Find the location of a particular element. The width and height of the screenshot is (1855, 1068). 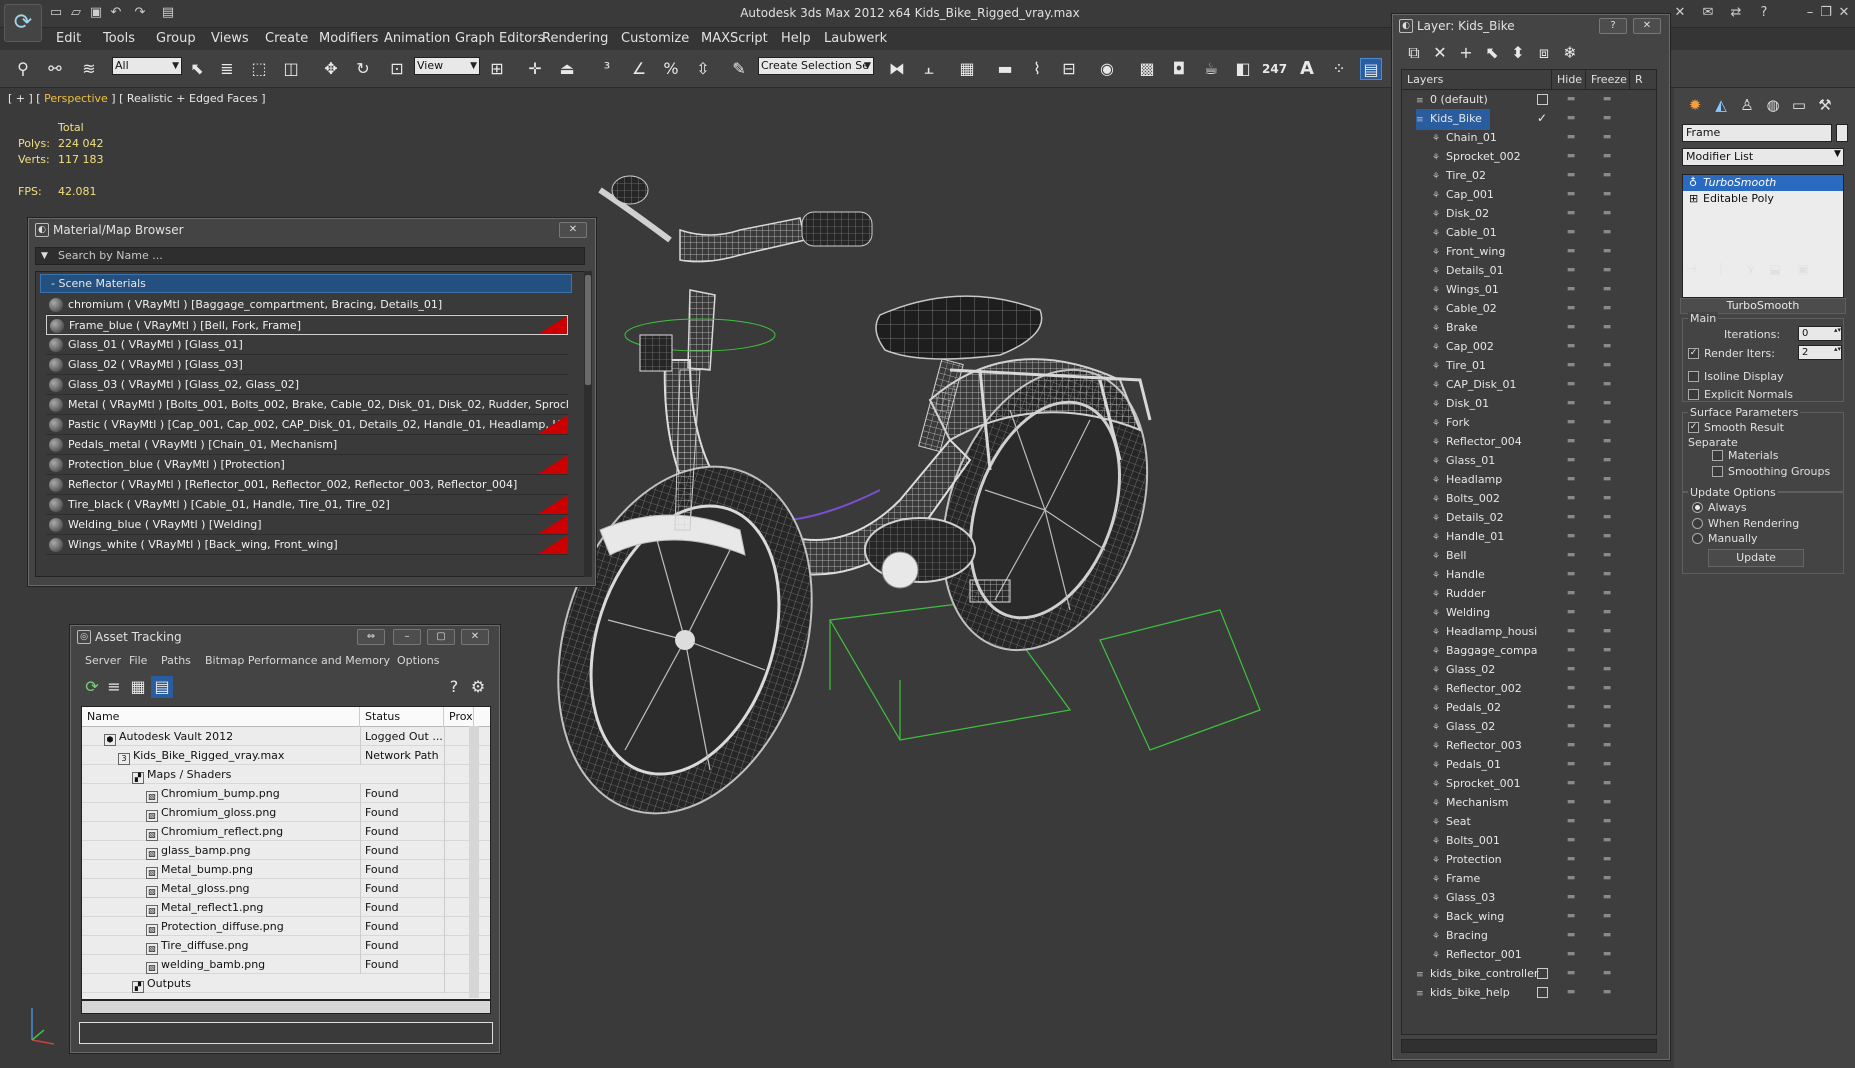

menu-maxscript: MAXScript is located at coordinates (734, 38).